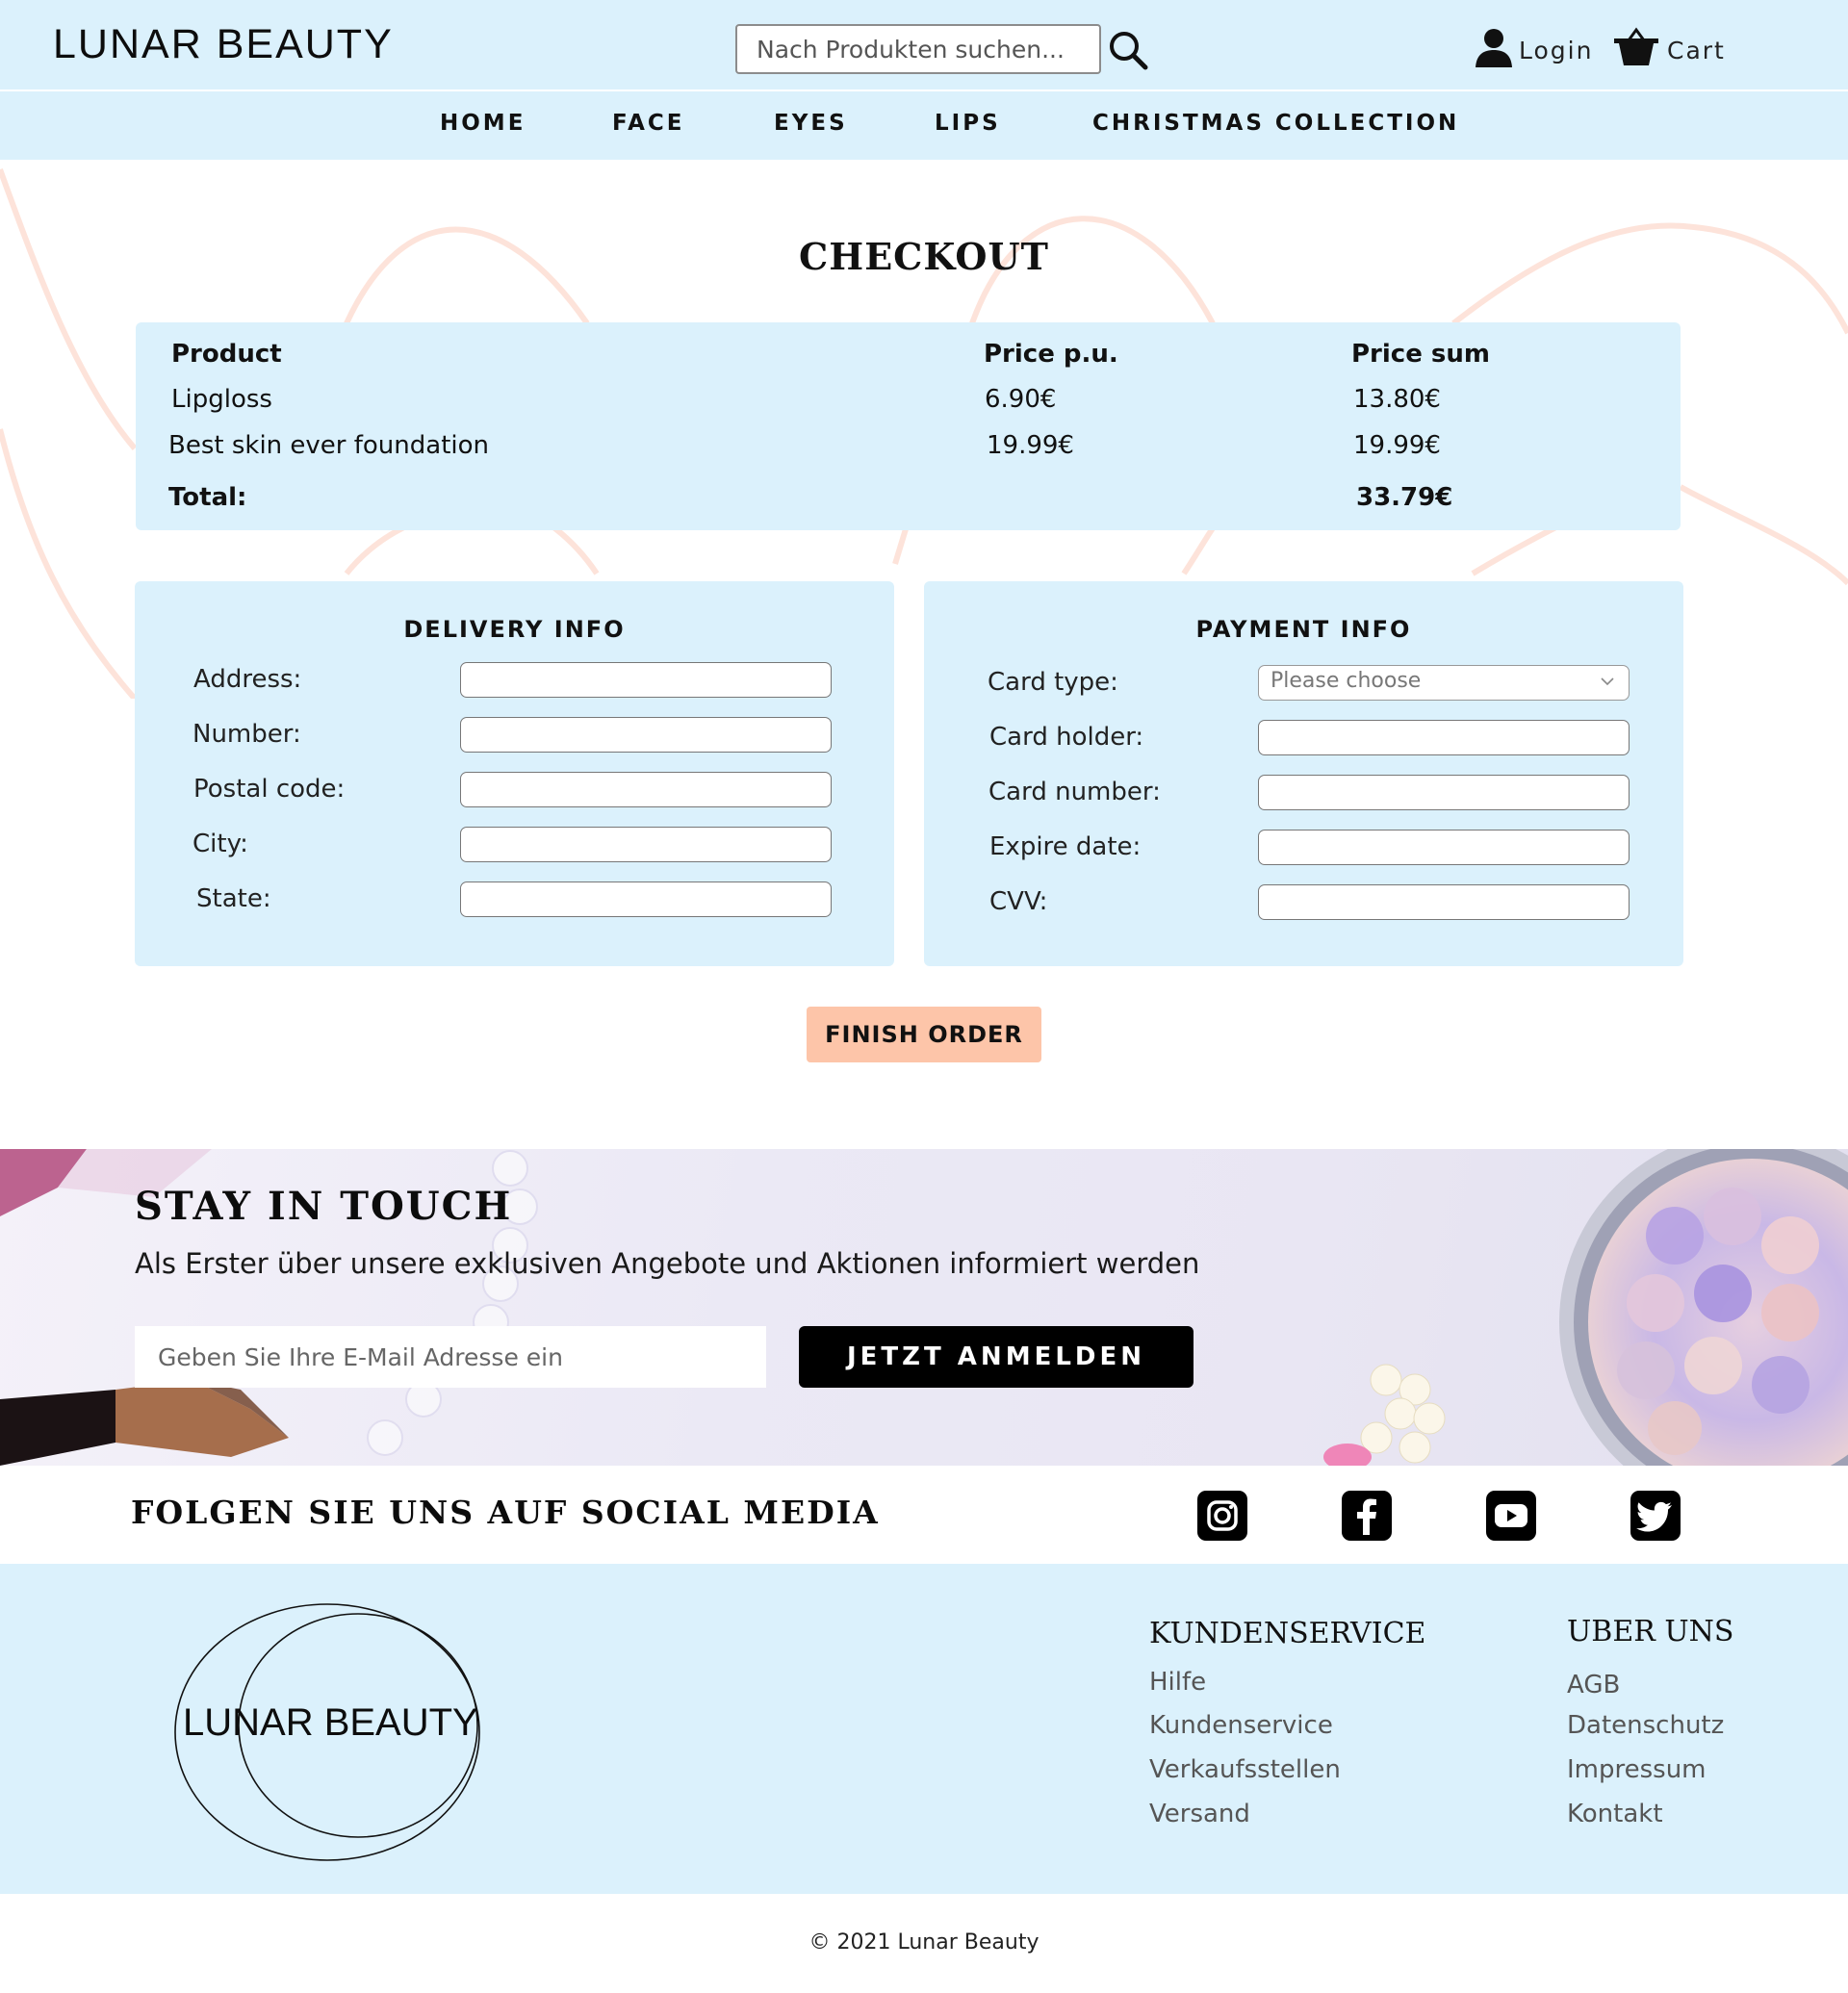  Describe the element at coordinates (1066, 738) in the screenshot. I see `card-holder-label: Card holder:` at that location.